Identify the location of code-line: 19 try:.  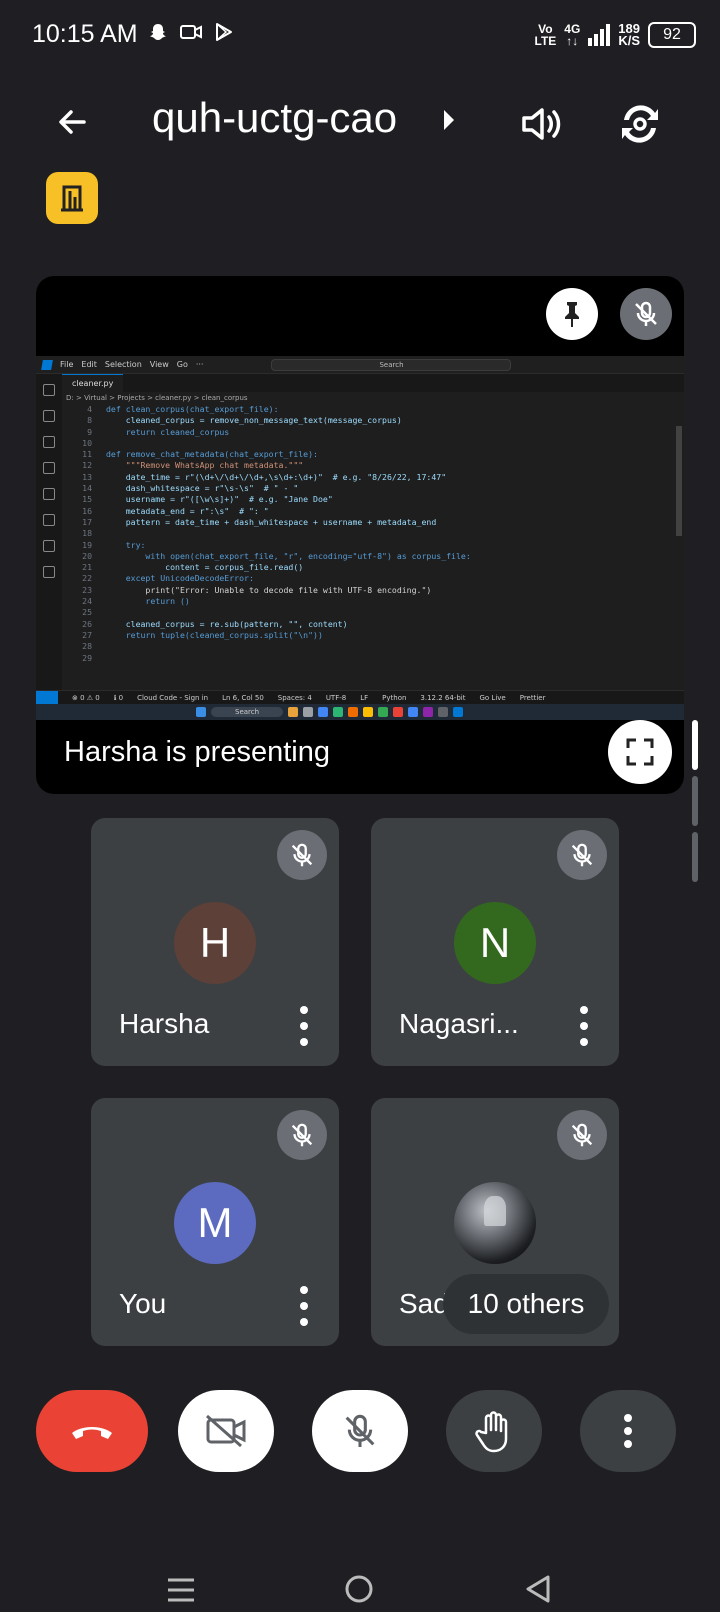
(114, 544).